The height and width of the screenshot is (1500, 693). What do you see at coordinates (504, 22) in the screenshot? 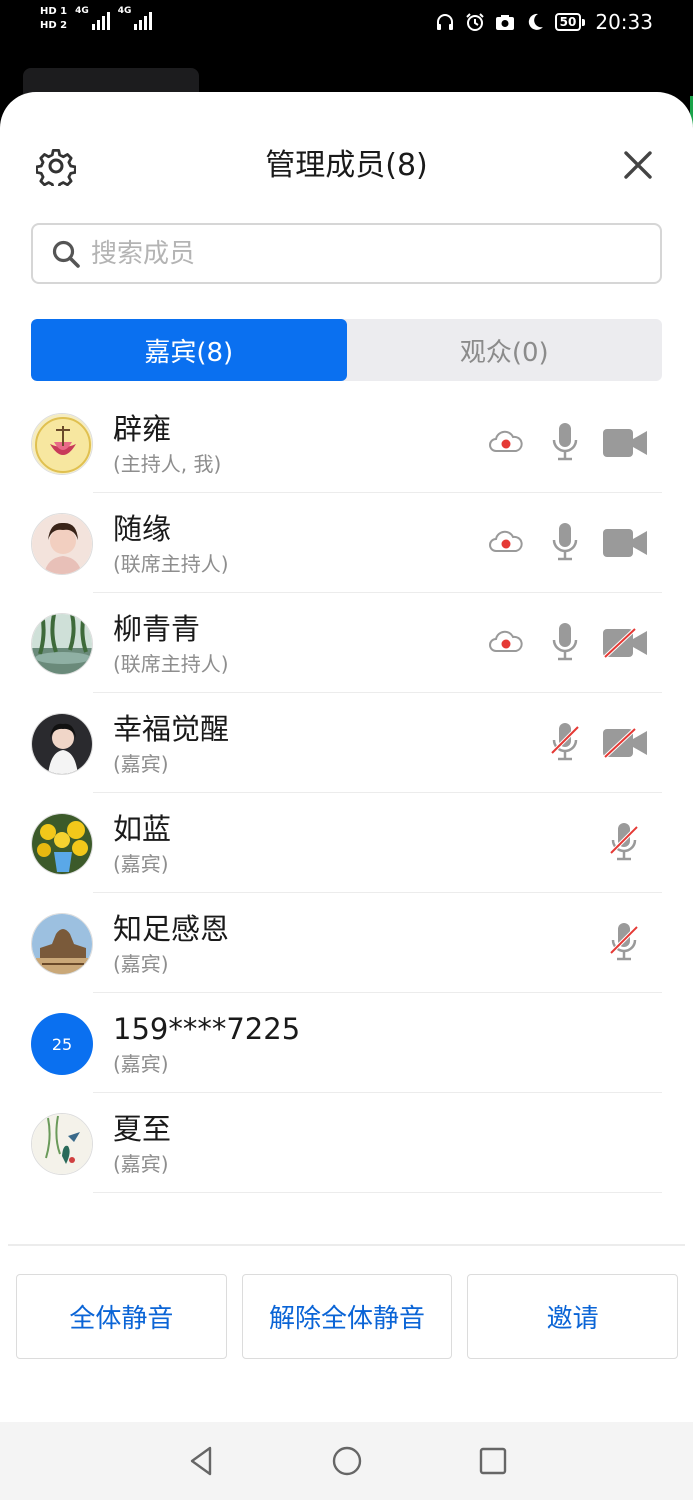
I see `camera-status-icon` at bounding box center [504, 22].